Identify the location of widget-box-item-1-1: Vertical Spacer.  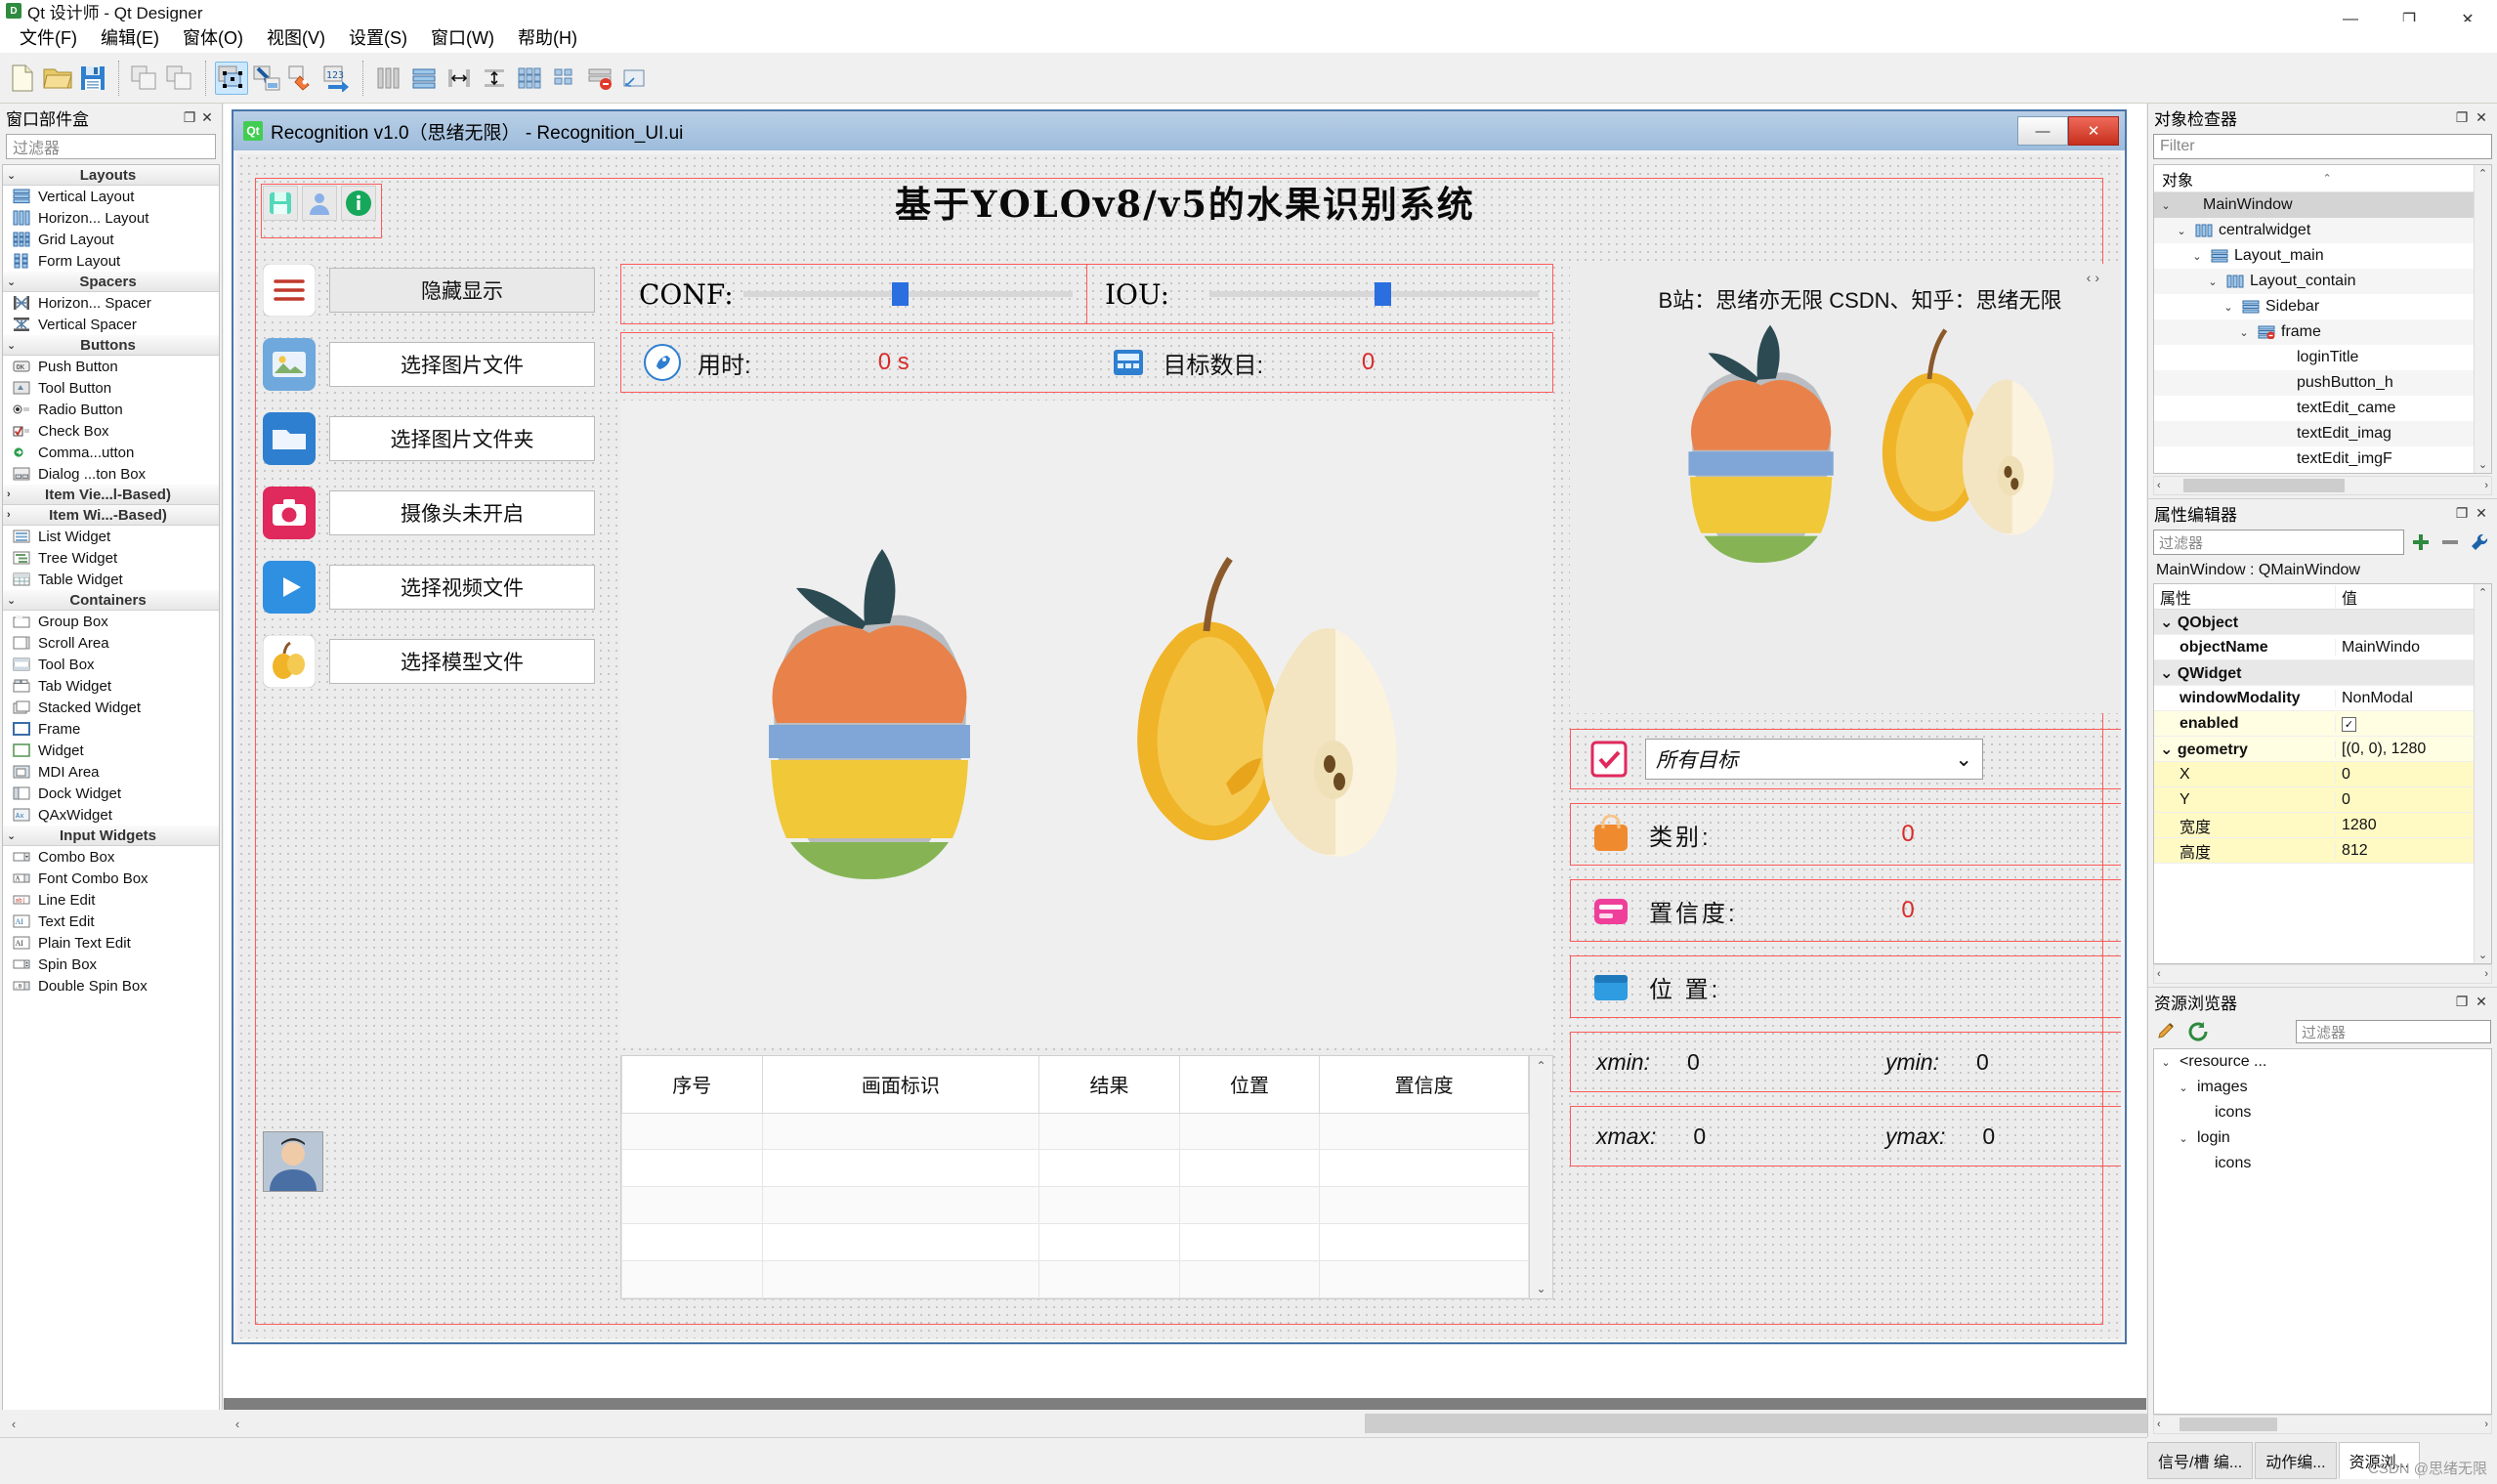
(111, 324).